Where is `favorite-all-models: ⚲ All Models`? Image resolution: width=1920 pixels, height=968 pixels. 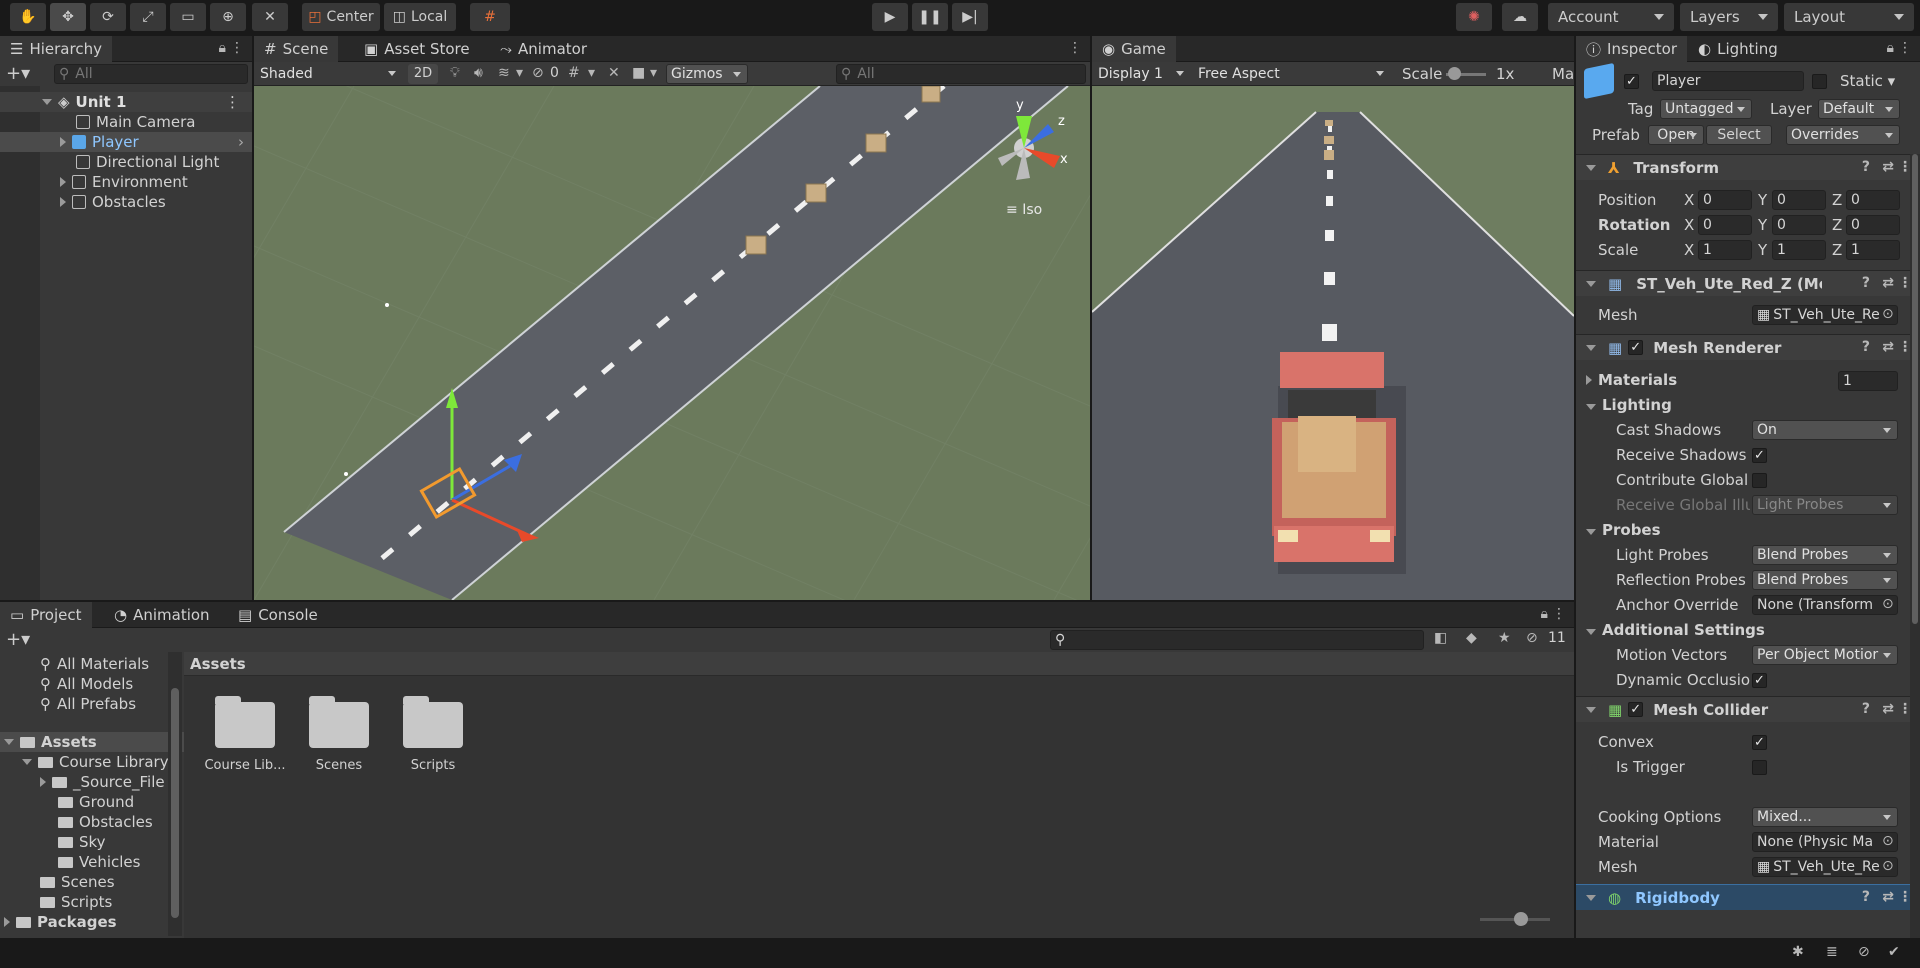
favorite-all-models: ⚲ All Models is located at coordinates (92, 684).